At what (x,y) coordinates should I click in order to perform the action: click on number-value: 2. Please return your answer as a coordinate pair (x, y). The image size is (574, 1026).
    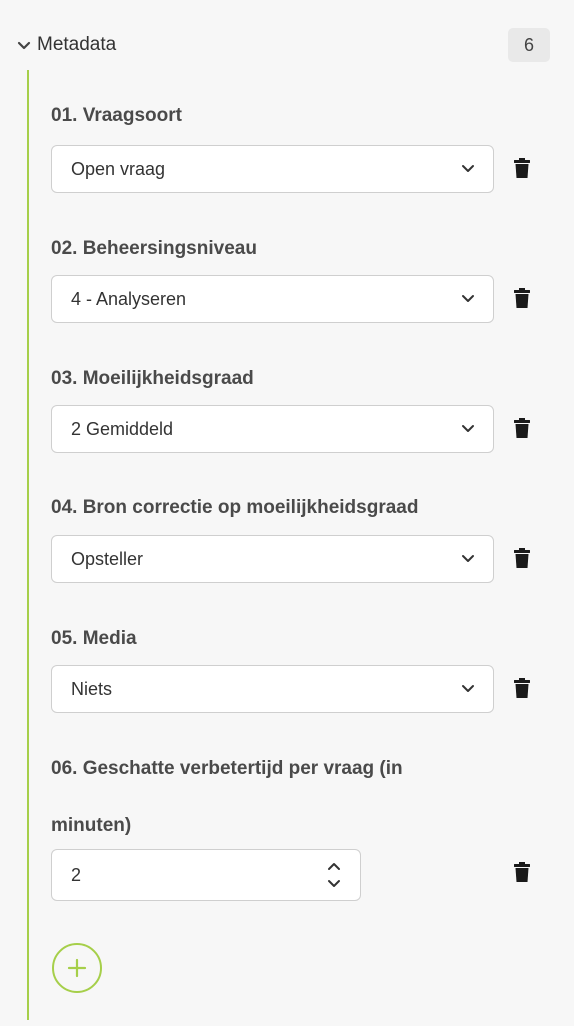
    Looking at the image, I should click on (76, 875).